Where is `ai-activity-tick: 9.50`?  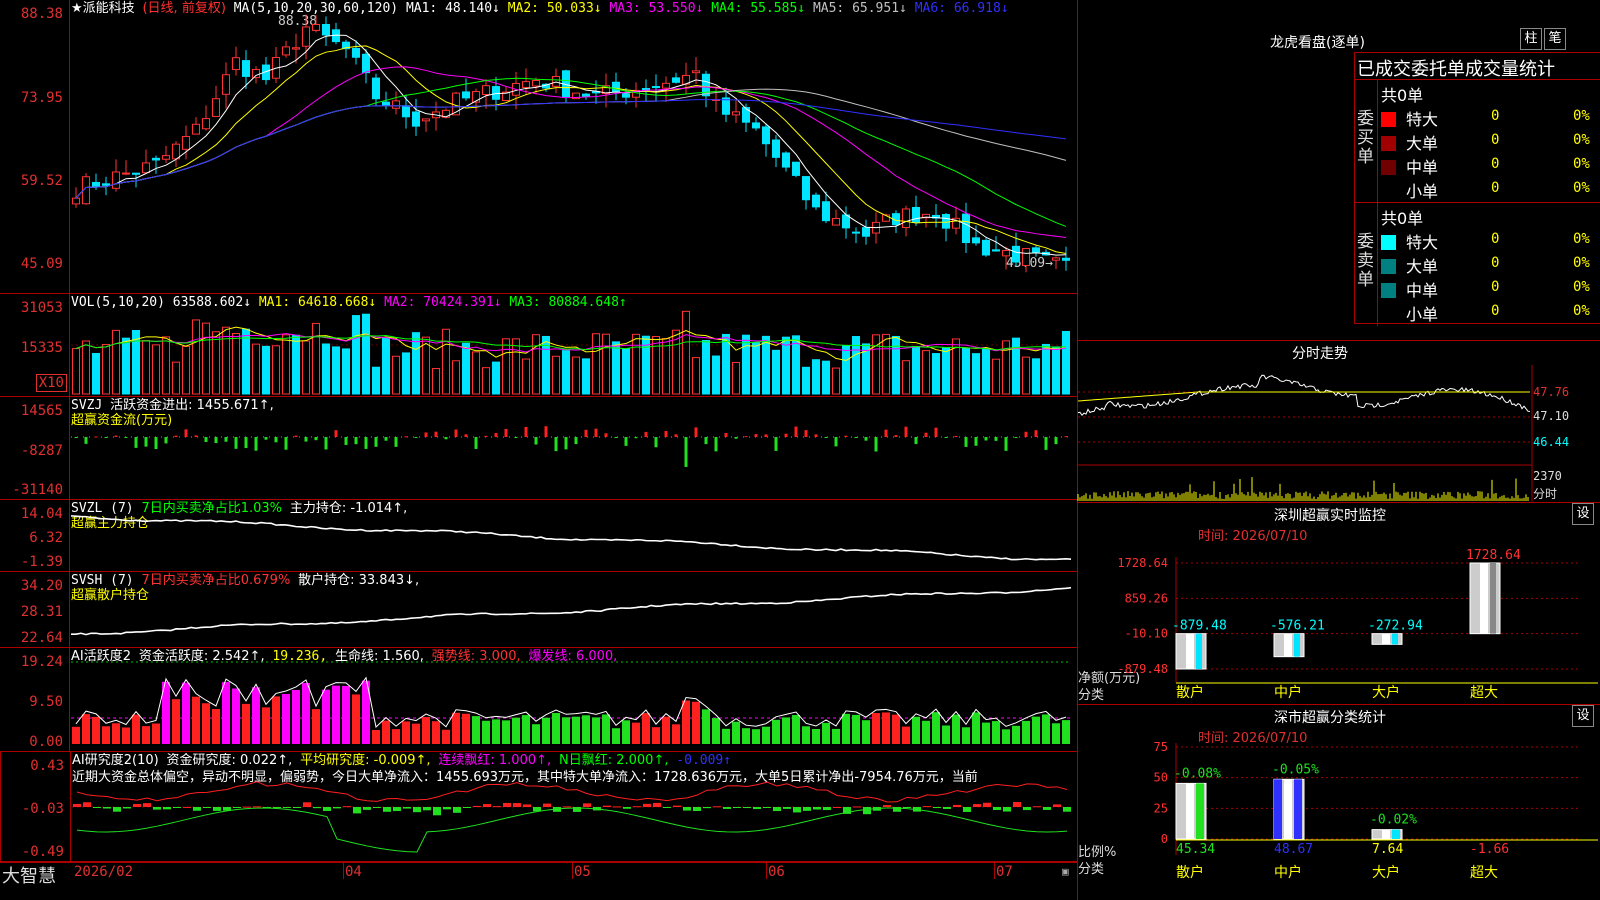
ai-activity-tick: 9.50 is located at coordinates (46, 702).